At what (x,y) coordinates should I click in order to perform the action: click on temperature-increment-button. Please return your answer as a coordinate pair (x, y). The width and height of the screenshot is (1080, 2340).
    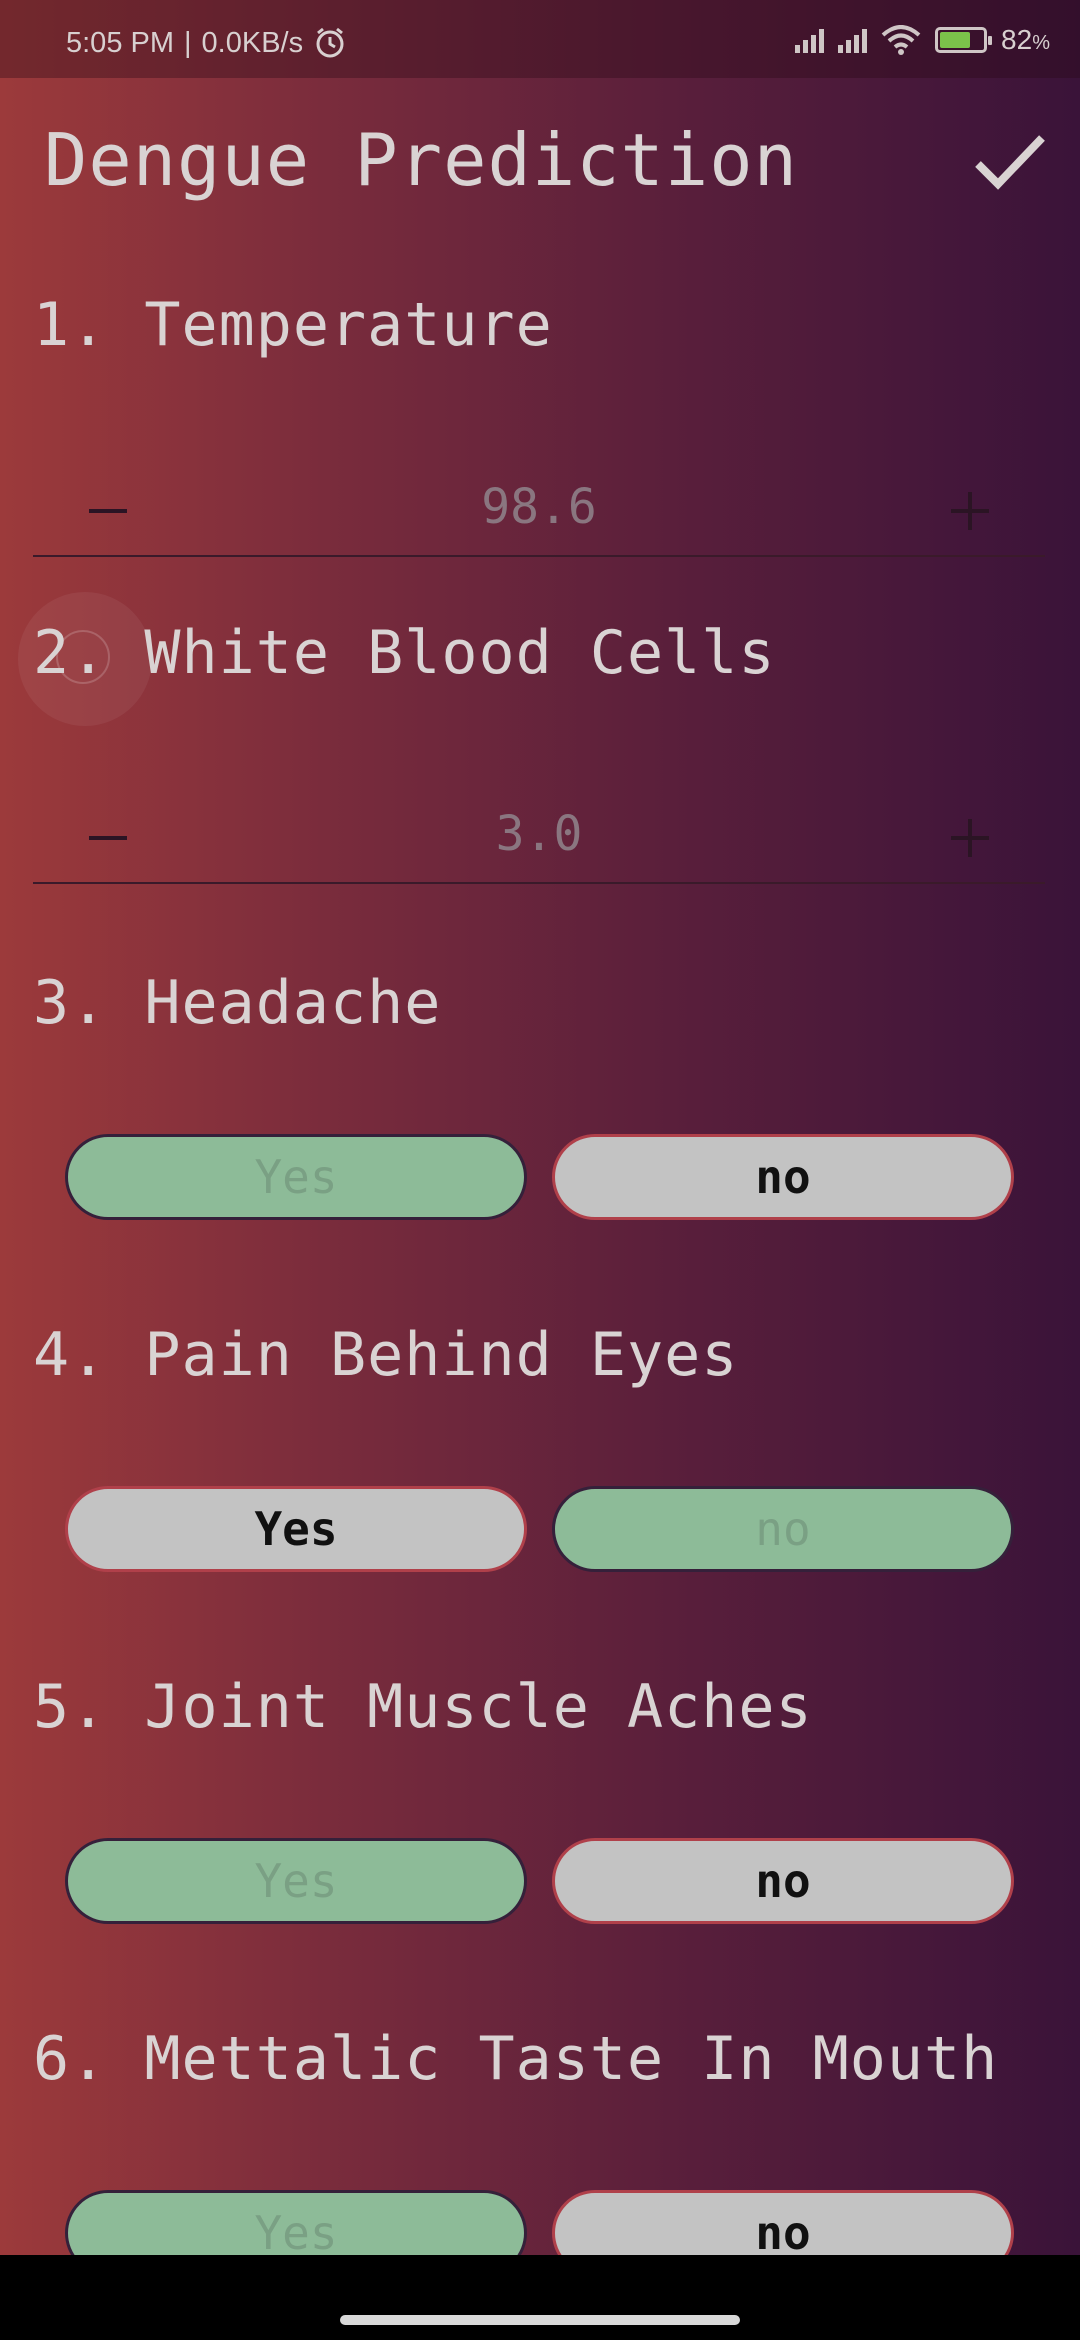
    Looking at the image, I should click on (970, 511).